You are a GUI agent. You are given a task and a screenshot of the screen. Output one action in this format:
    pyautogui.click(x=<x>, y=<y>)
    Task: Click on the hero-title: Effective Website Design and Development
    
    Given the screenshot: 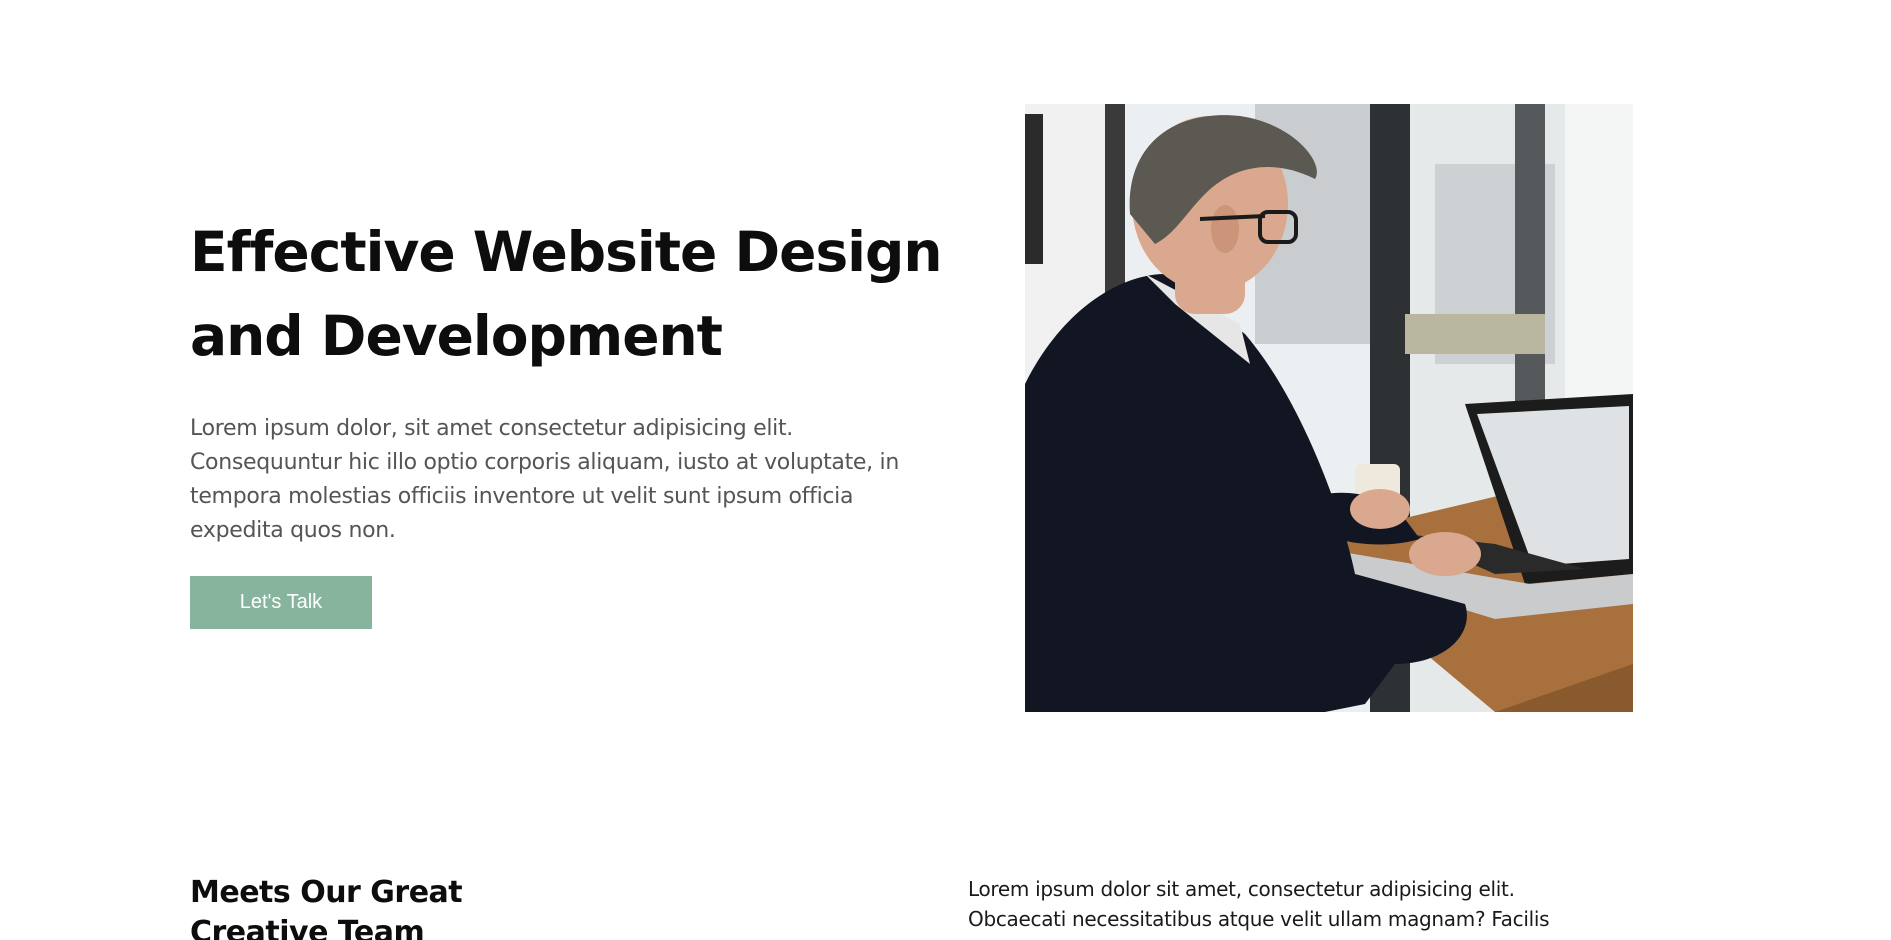 What is the action you would take?
    pyautogui.click(x=570, y=294)
    